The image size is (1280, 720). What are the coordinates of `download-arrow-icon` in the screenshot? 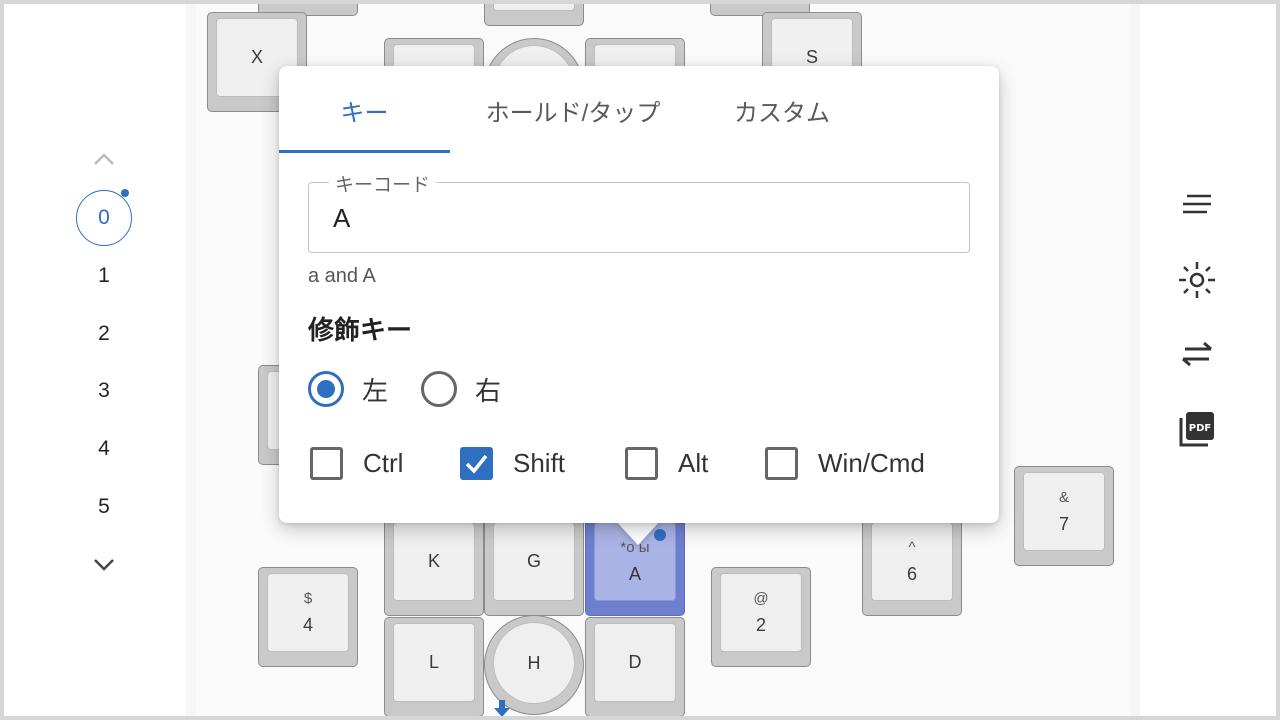 It's located at (502, 708).